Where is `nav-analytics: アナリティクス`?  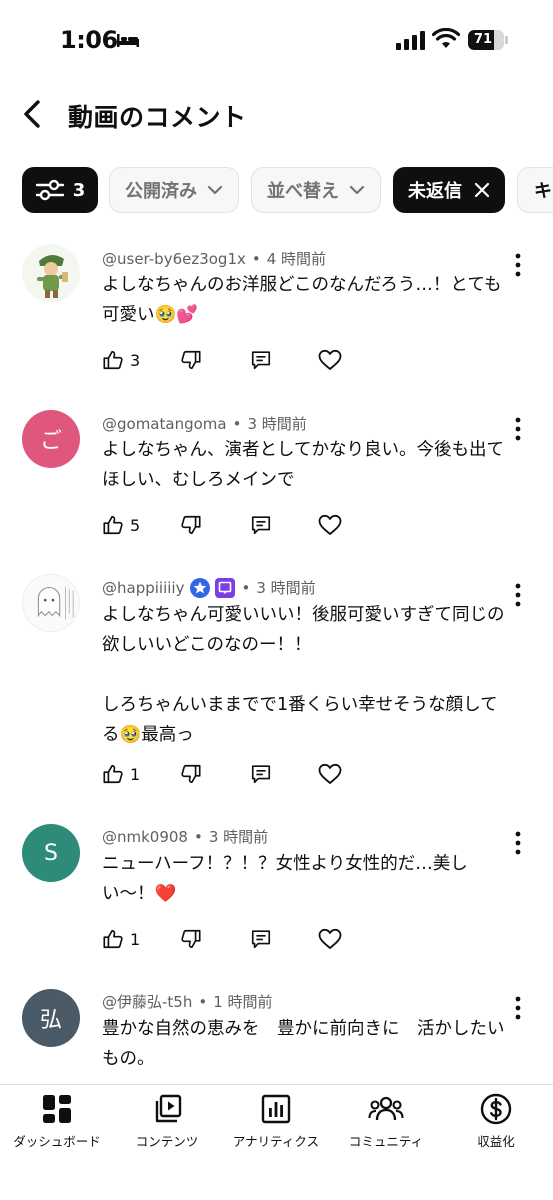 nav-analytics: アナリティクス is located at coordinates (276, 1123).